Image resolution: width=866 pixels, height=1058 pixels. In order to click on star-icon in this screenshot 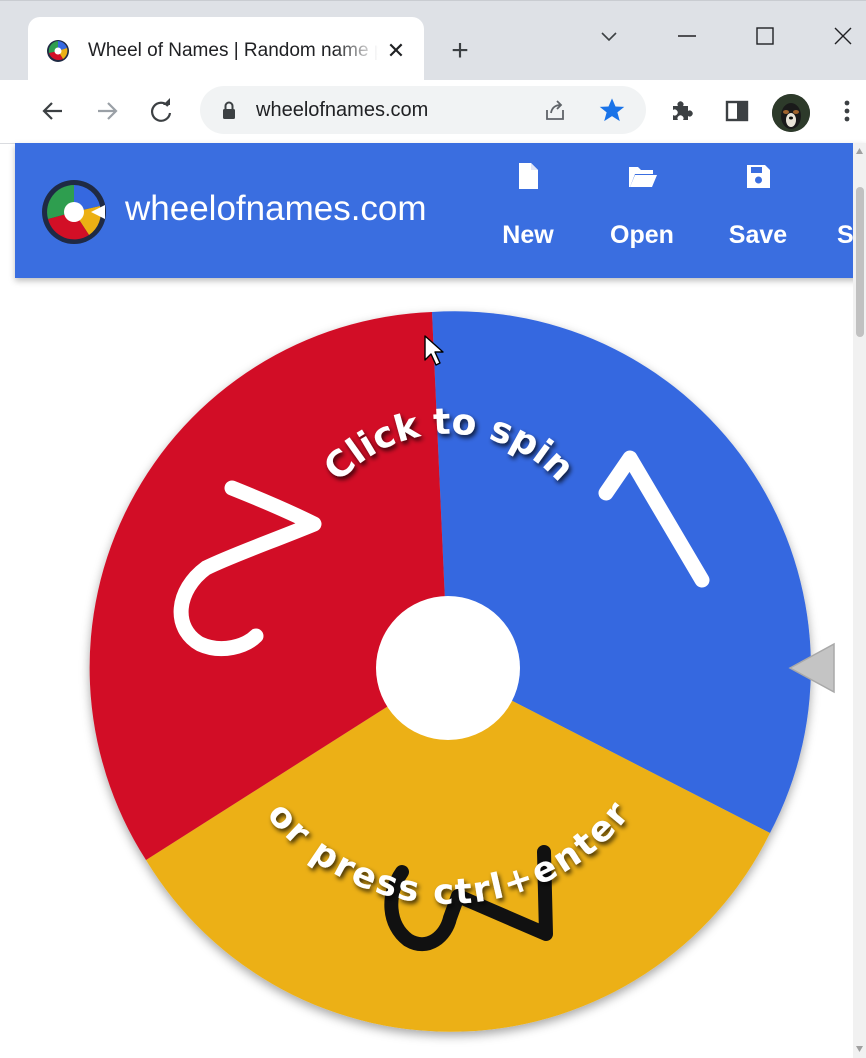, I will do `click(612, 110)`.